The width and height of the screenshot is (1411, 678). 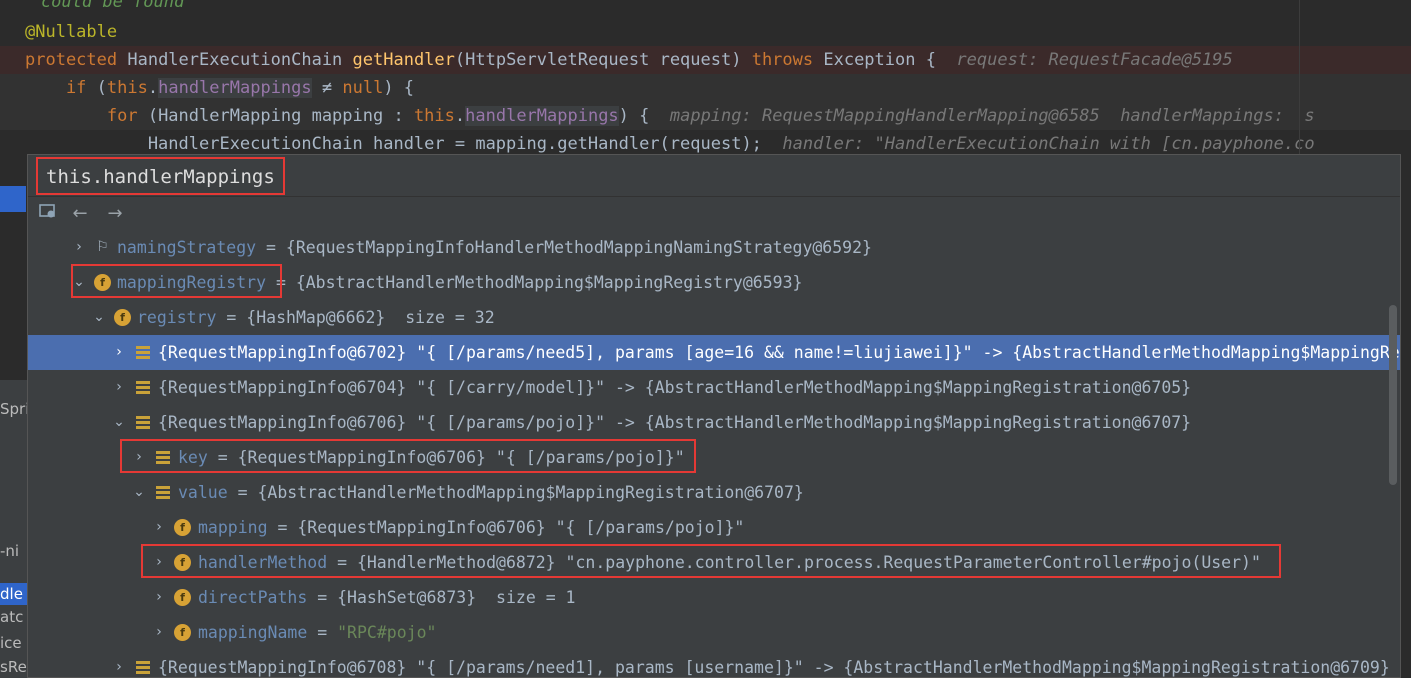 What do you see at coordinates (253, 597) in the screenshot?
I see `field-name: directPaths` at bounding box center [253, 597].